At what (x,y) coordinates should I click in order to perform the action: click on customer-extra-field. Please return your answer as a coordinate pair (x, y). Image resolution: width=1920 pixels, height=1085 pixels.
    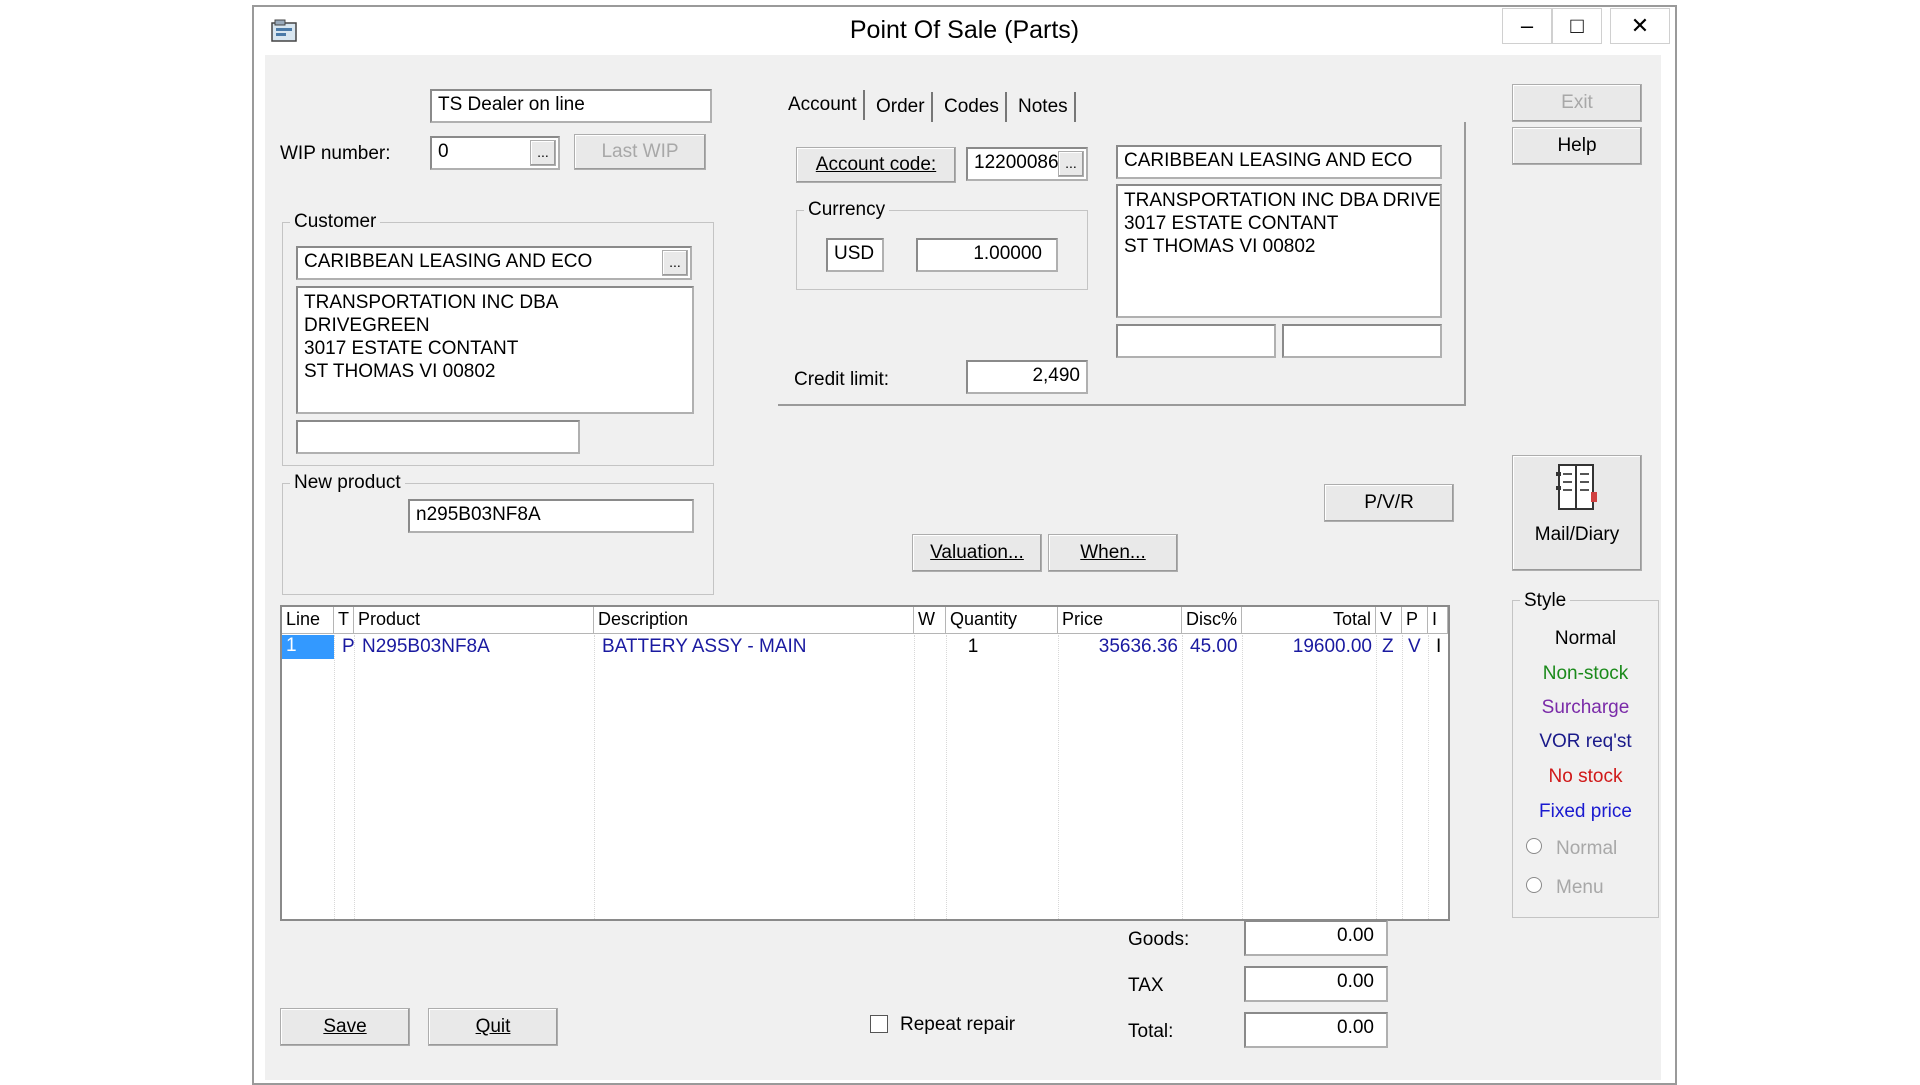
    Looking at the image, I should click on (438, 437).